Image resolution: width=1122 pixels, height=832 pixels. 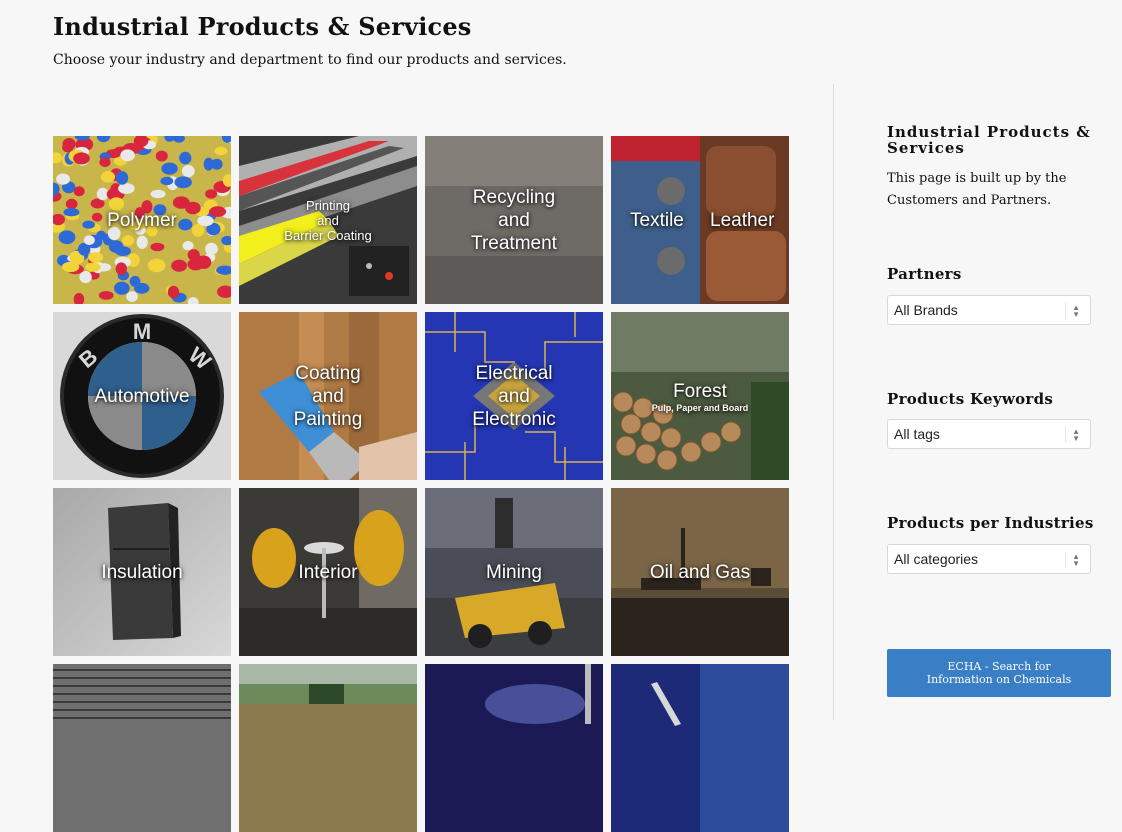 I want to click on tile-forest: Forest Pulp, Paper and Board, so click(x=700, y=396).